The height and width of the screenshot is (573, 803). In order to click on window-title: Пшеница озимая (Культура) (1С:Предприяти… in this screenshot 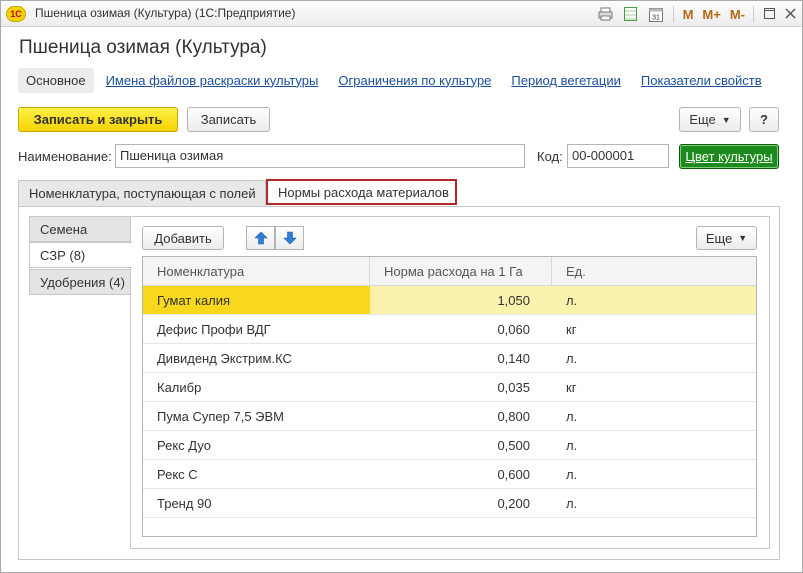, I will do `click(165, 13)`.